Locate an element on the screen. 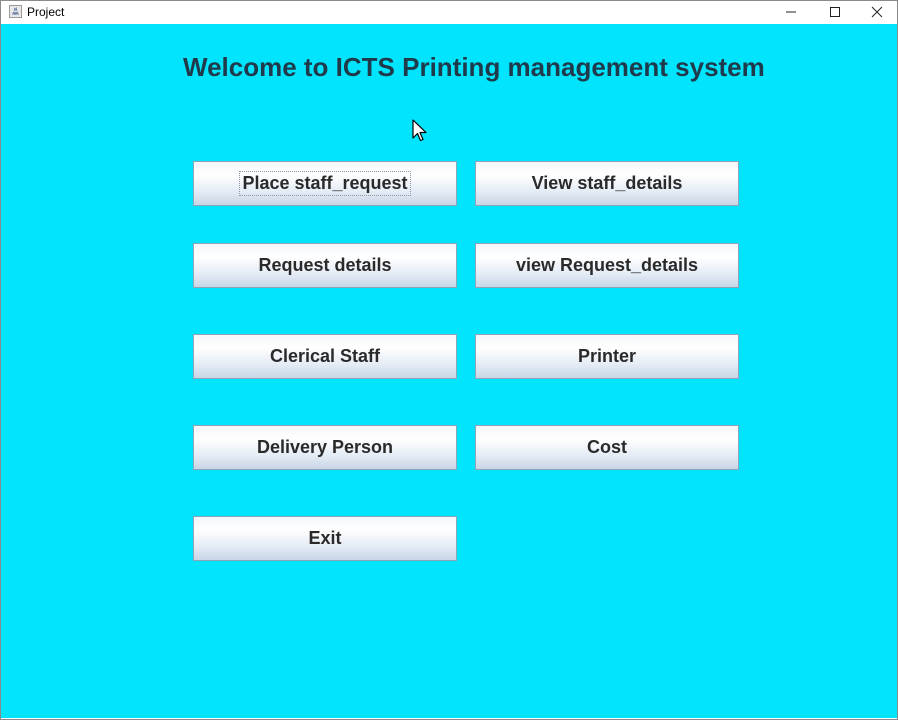  printer-button: Printer is located at coordinates (607, 356).